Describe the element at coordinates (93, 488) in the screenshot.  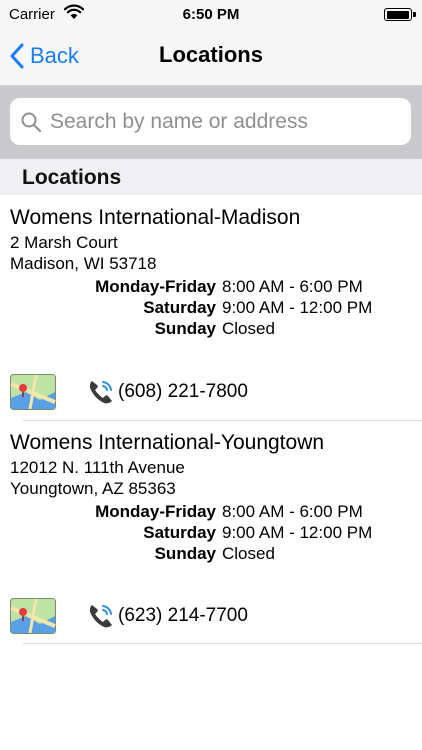
I see `address-line-2: Youngtown, AZ 85363` at that location.